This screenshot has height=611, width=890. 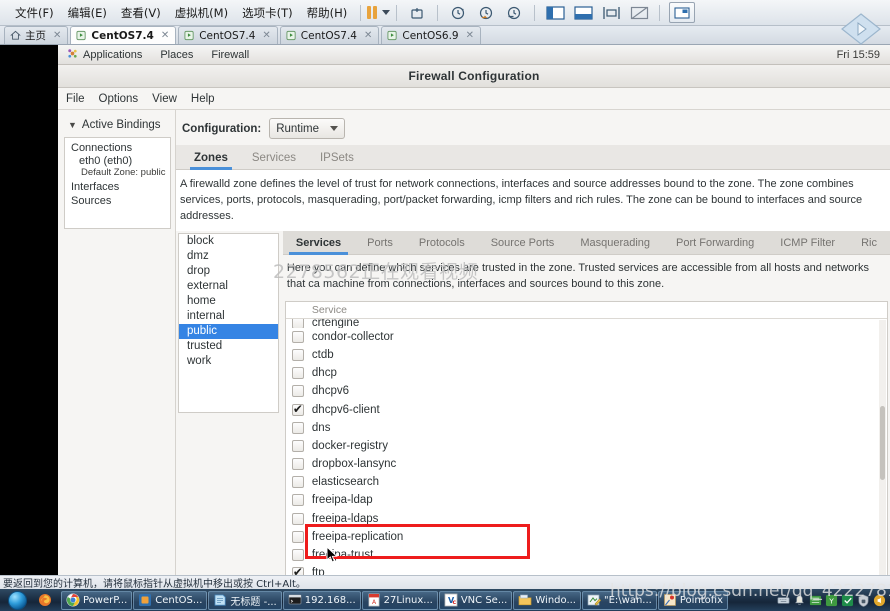 What do you see at coordinates (228, 256) in the screenshot?
I see `zone-item-dmz: dmz` at bounding box center [228, 256].